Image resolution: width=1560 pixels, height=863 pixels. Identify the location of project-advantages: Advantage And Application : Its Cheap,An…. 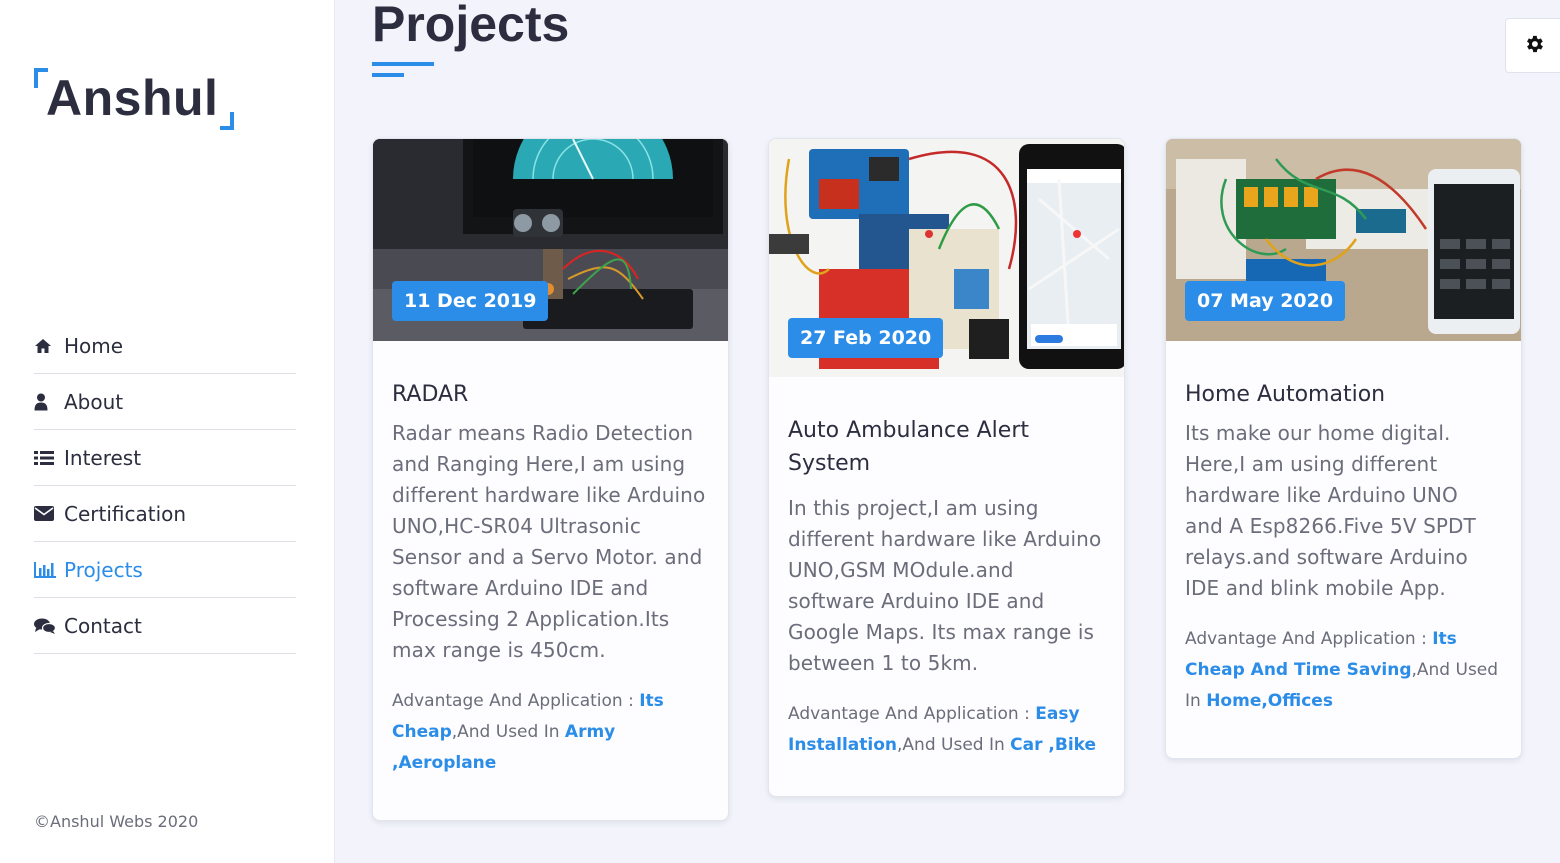
(550, 732).